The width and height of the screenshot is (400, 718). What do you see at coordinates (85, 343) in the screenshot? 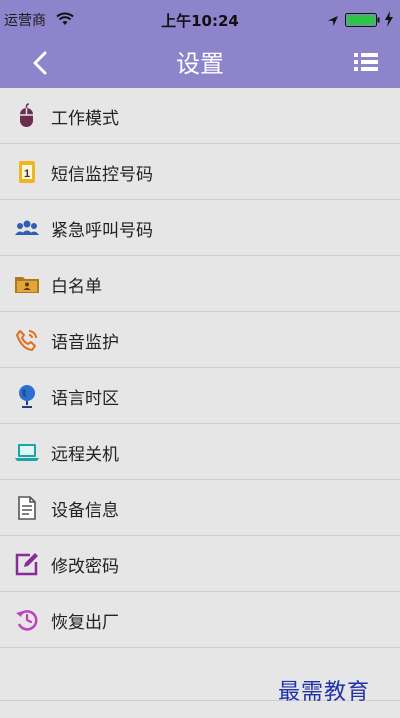
I see `setting-item-label: 语音监护` at bounding box center [85, 343].